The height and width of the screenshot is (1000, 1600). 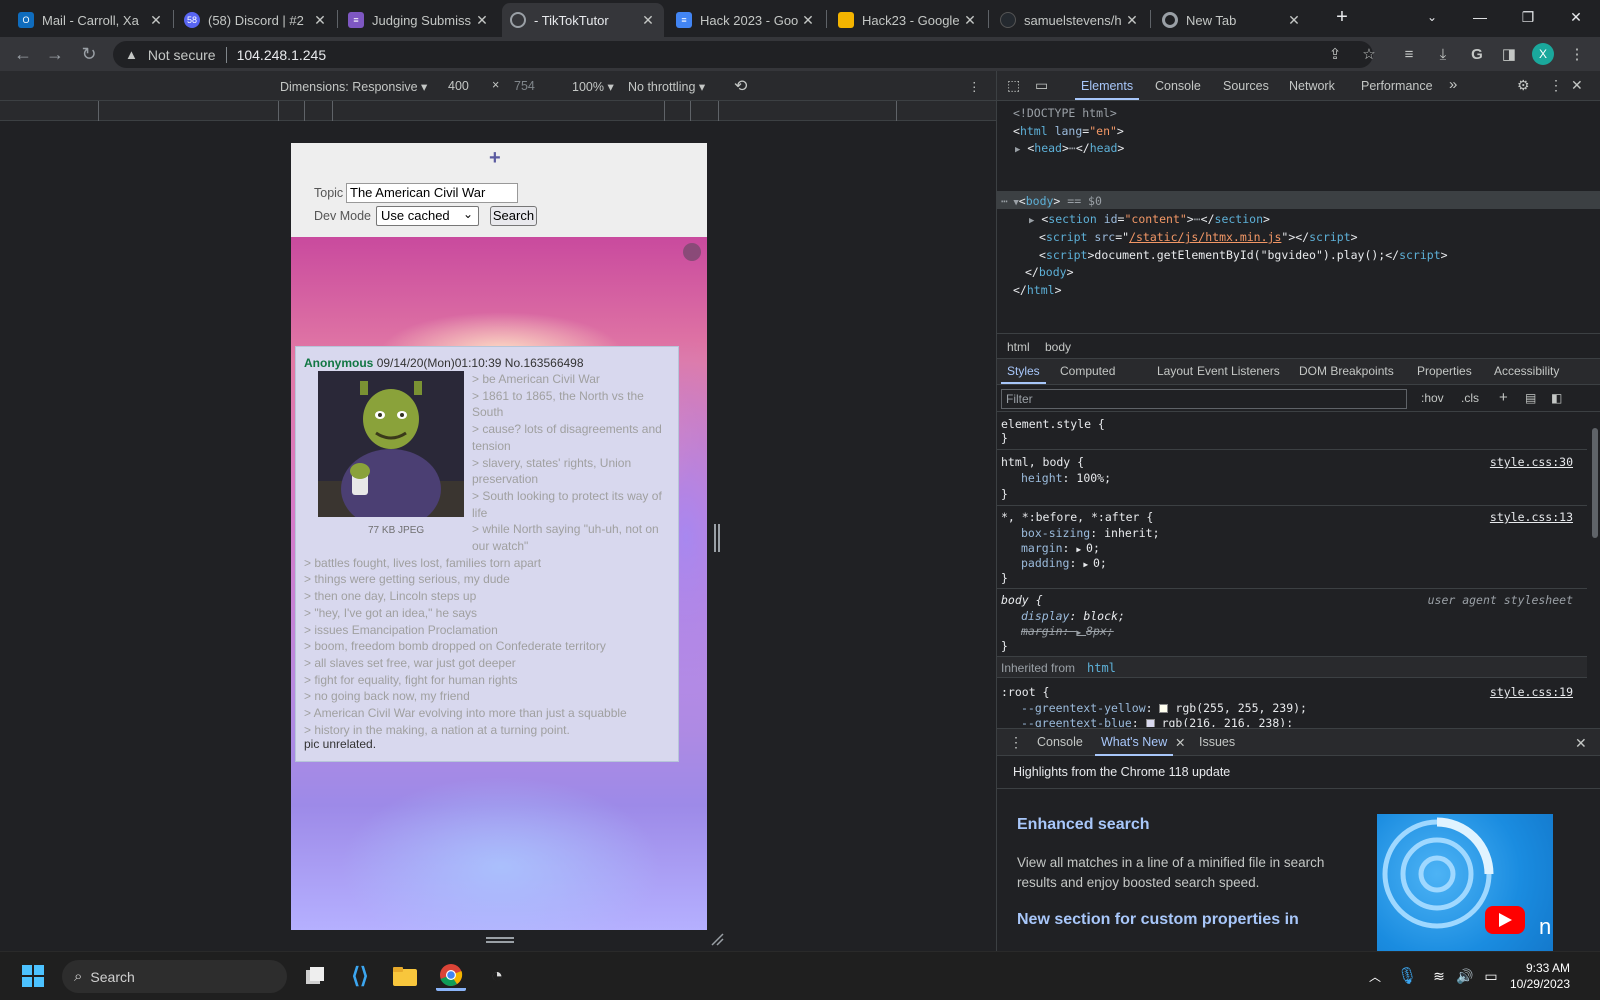 What do you see at coordinates (1577, 85) in the screenshot?
I see `close-devtools-icon: ✕` at bounding box center [1577, 85].